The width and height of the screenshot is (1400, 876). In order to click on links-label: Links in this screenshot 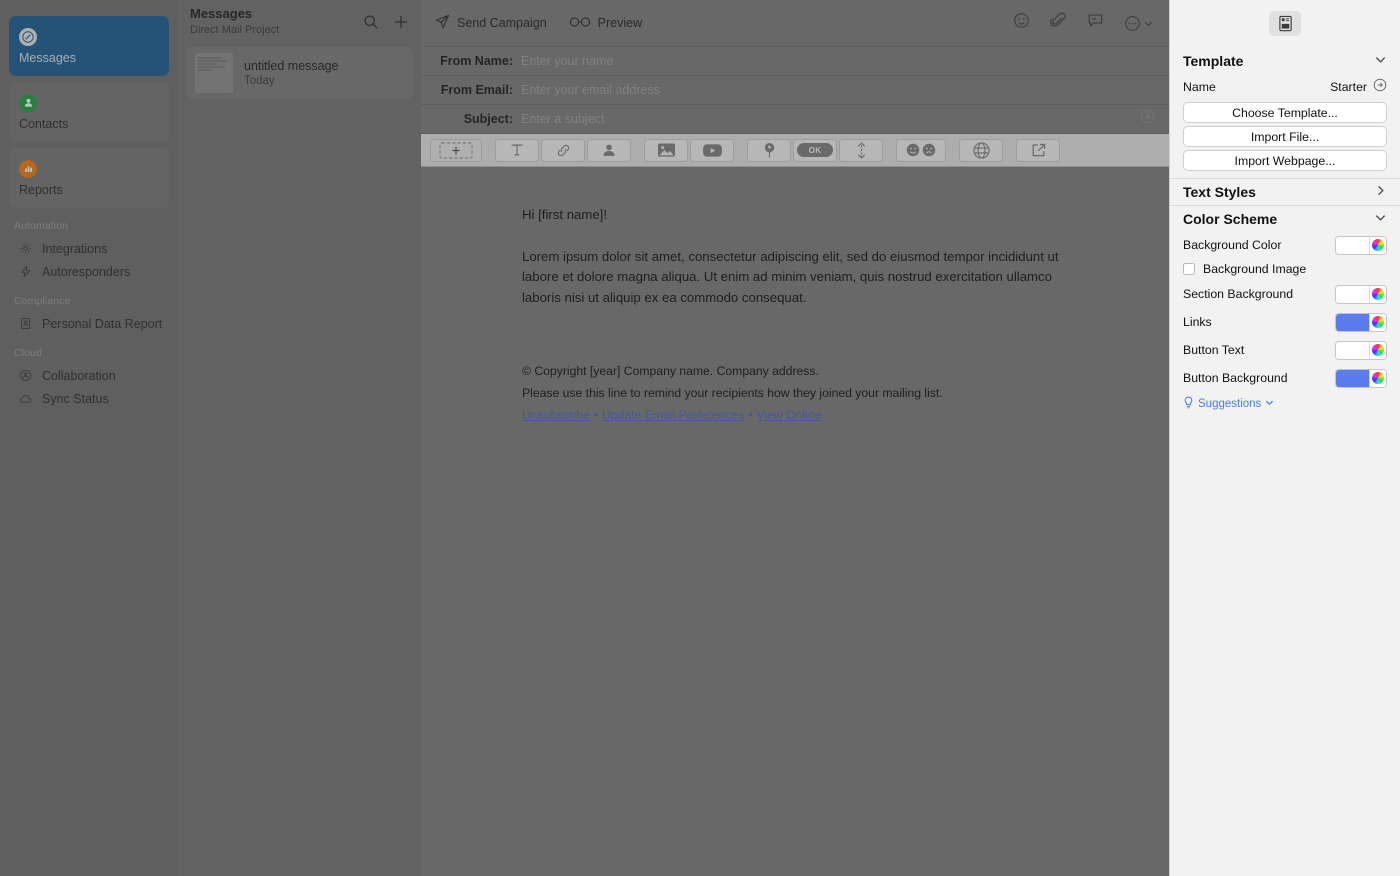, I will do `click(1197, 322)`.